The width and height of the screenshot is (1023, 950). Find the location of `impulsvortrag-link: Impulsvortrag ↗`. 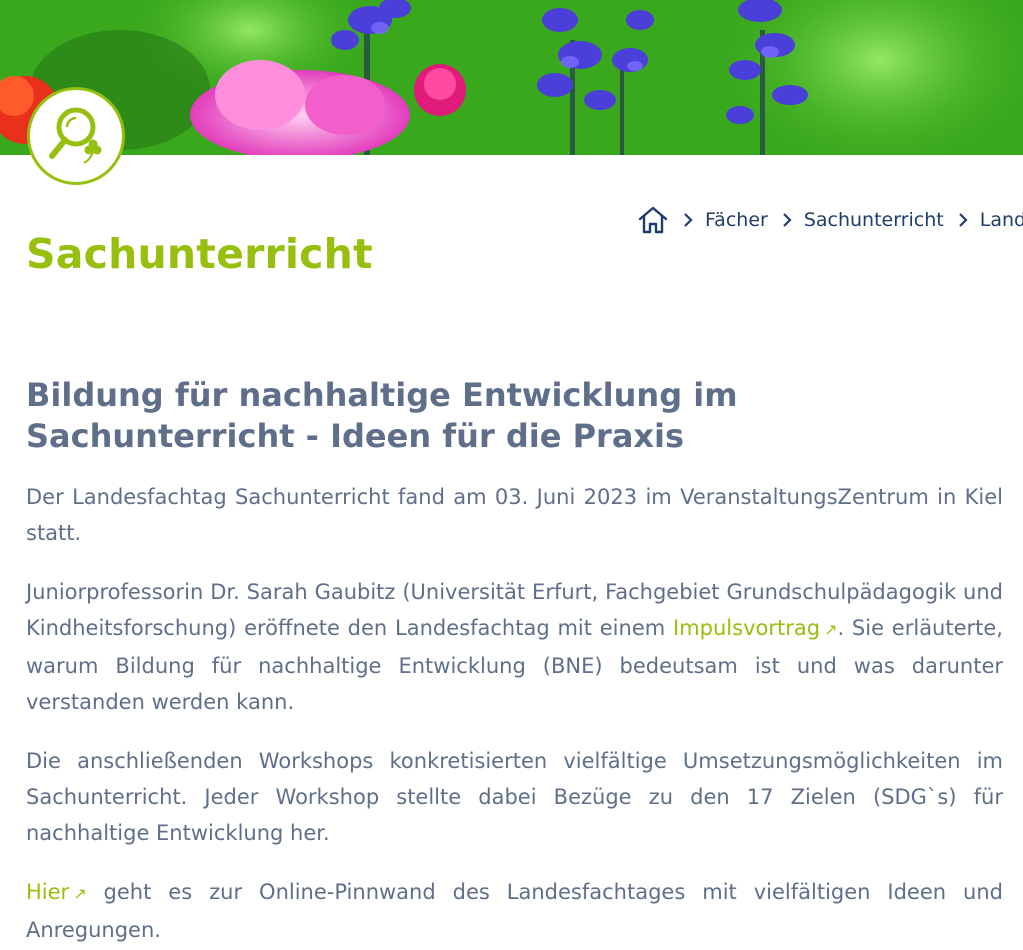

impulsvortrag-link: Impulsvortrag ↗ is located at coordinates (755, 628).